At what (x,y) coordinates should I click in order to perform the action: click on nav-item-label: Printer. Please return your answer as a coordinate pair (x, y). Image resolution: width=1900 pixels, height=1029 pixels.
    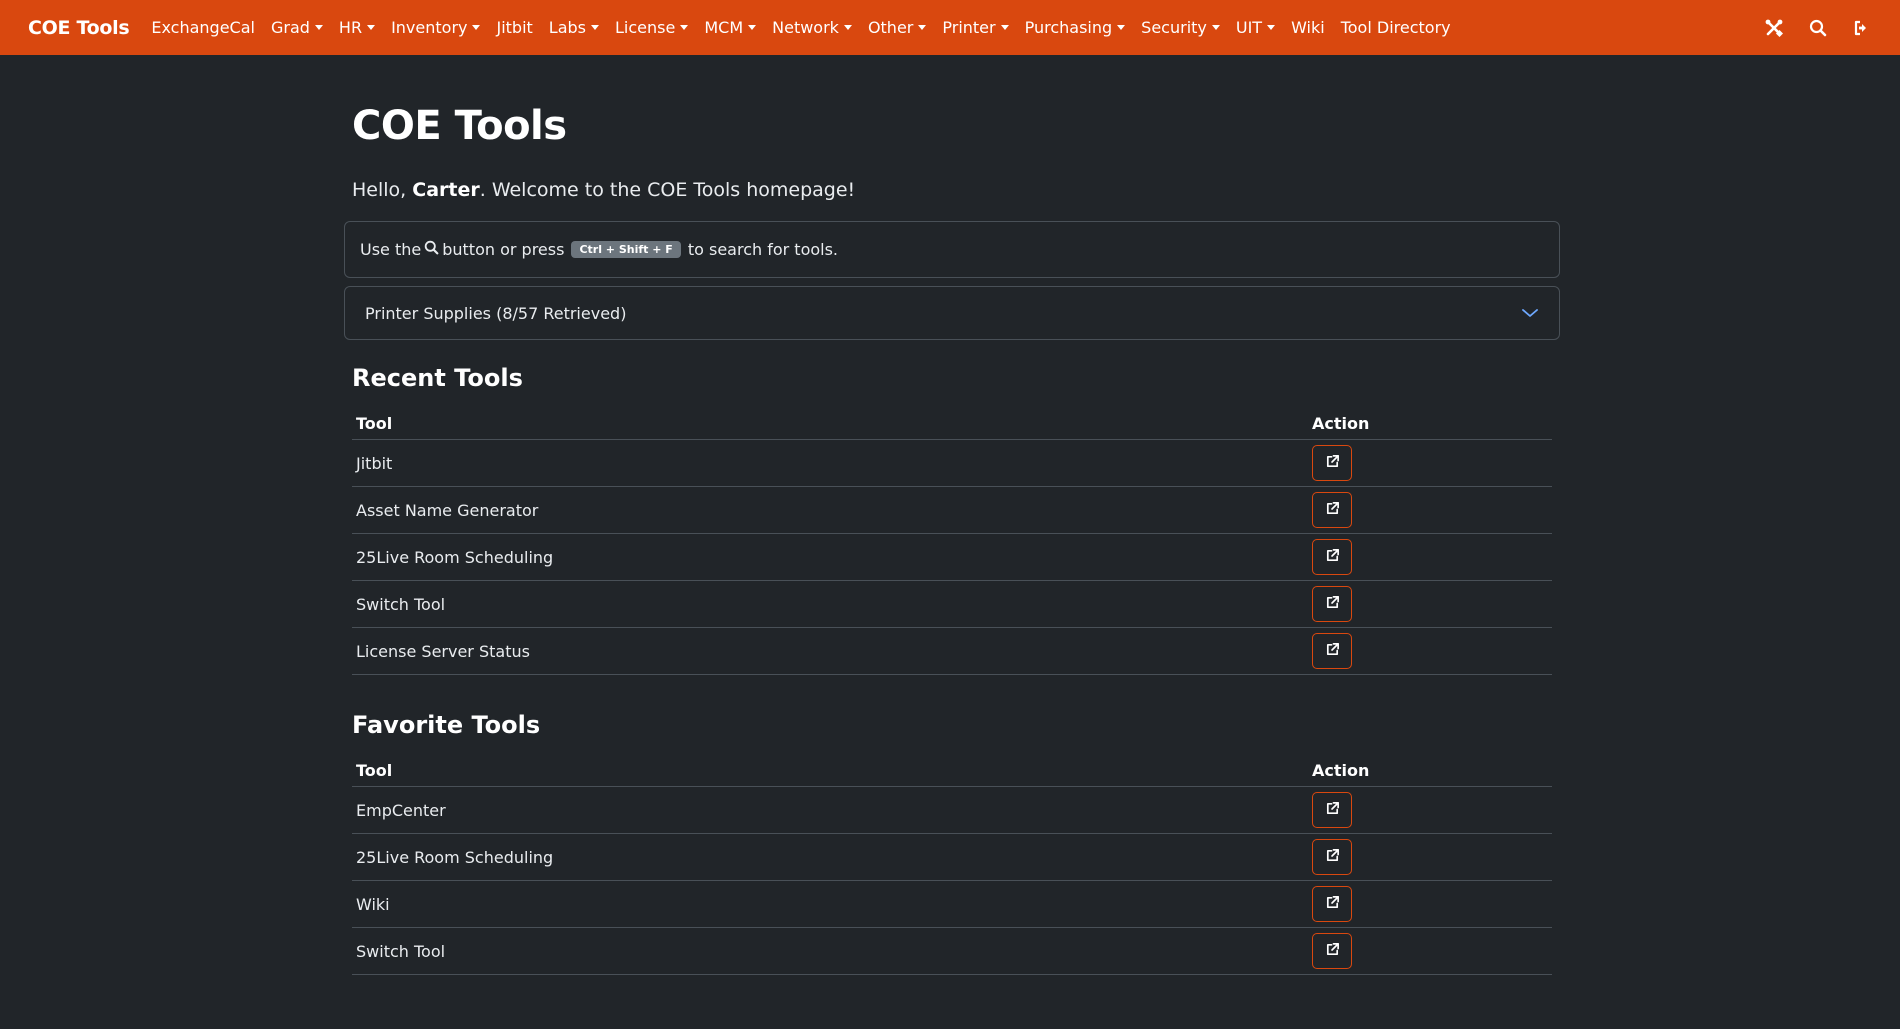
    Looking at the image, I should click on (969, 27).